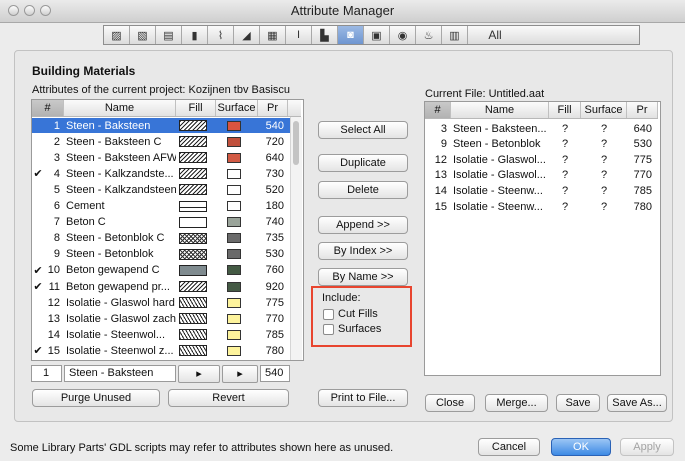  Describe the element at coordinates (46, 373) in the screenshot. I see `attribute-index-field: 1` at that location.